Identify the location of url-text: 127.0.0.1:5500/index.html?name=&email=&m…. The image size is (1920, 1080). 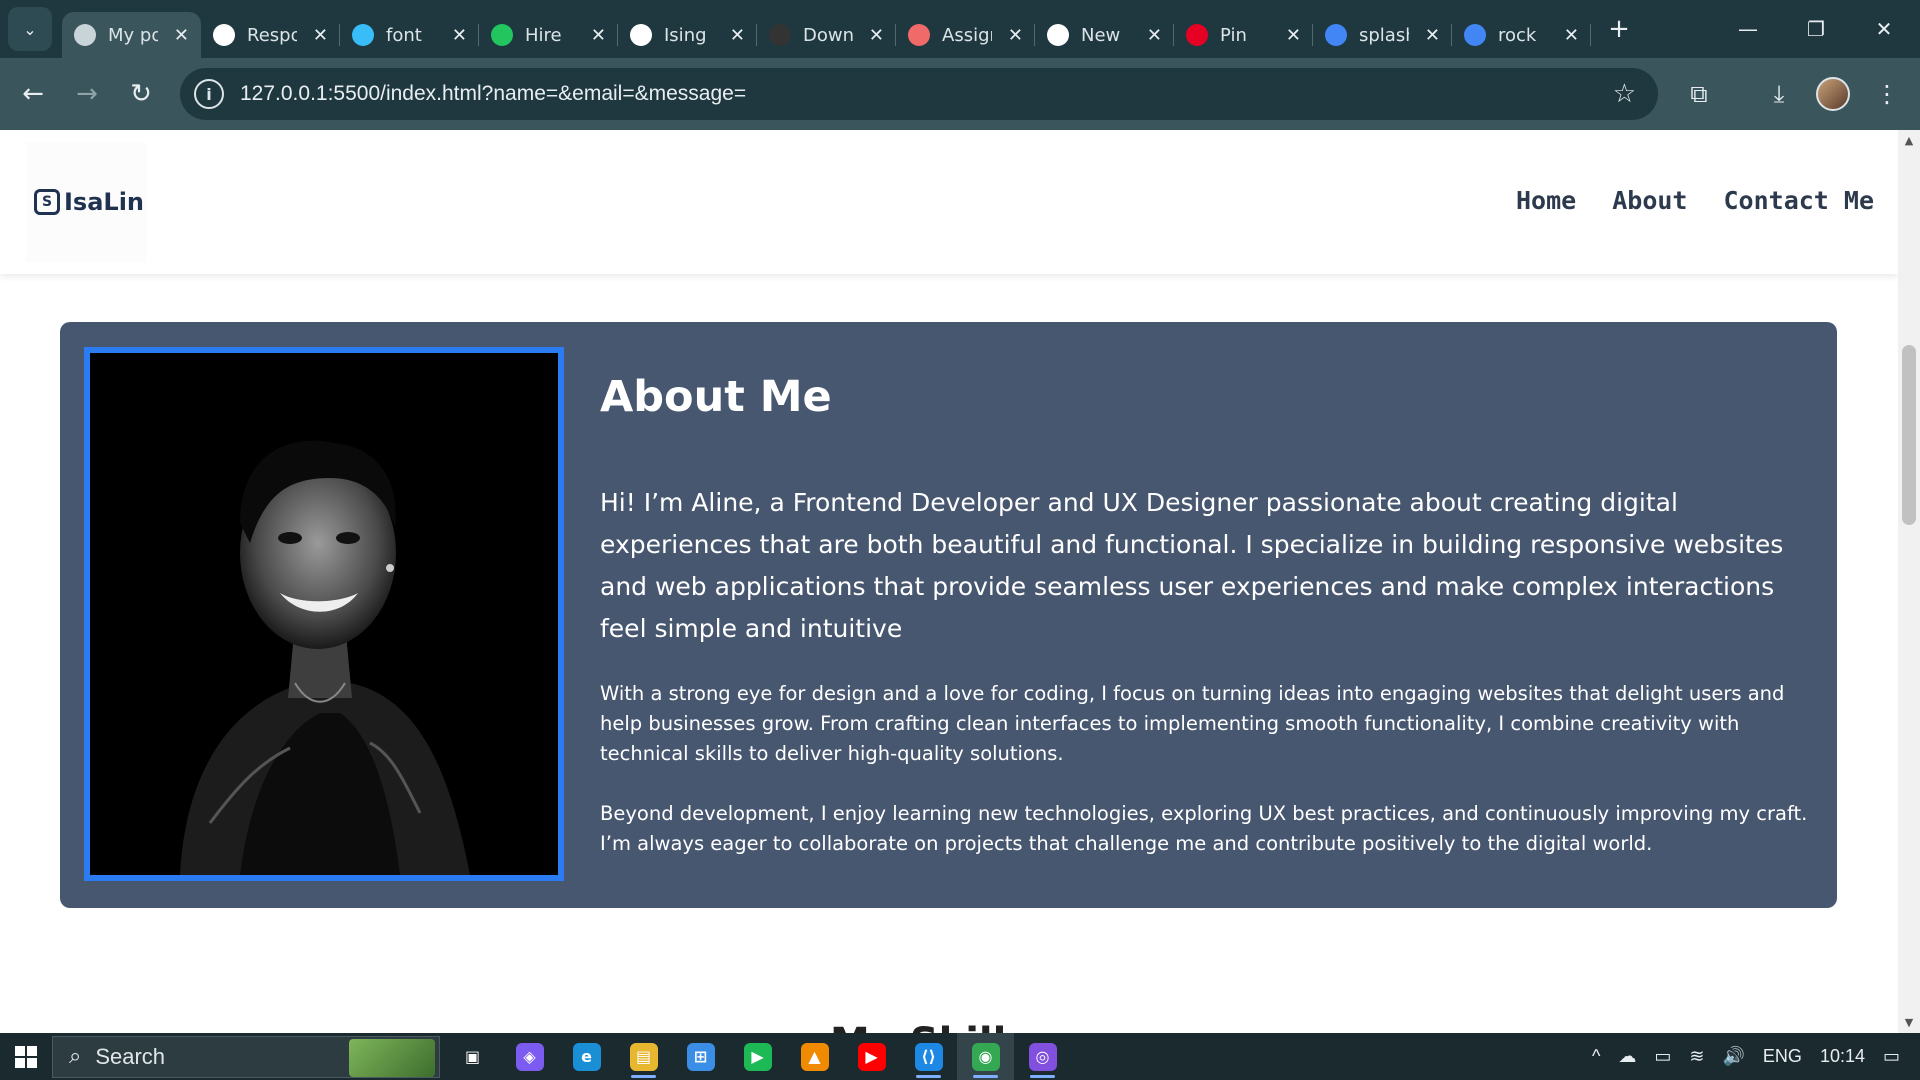
(493, 94).